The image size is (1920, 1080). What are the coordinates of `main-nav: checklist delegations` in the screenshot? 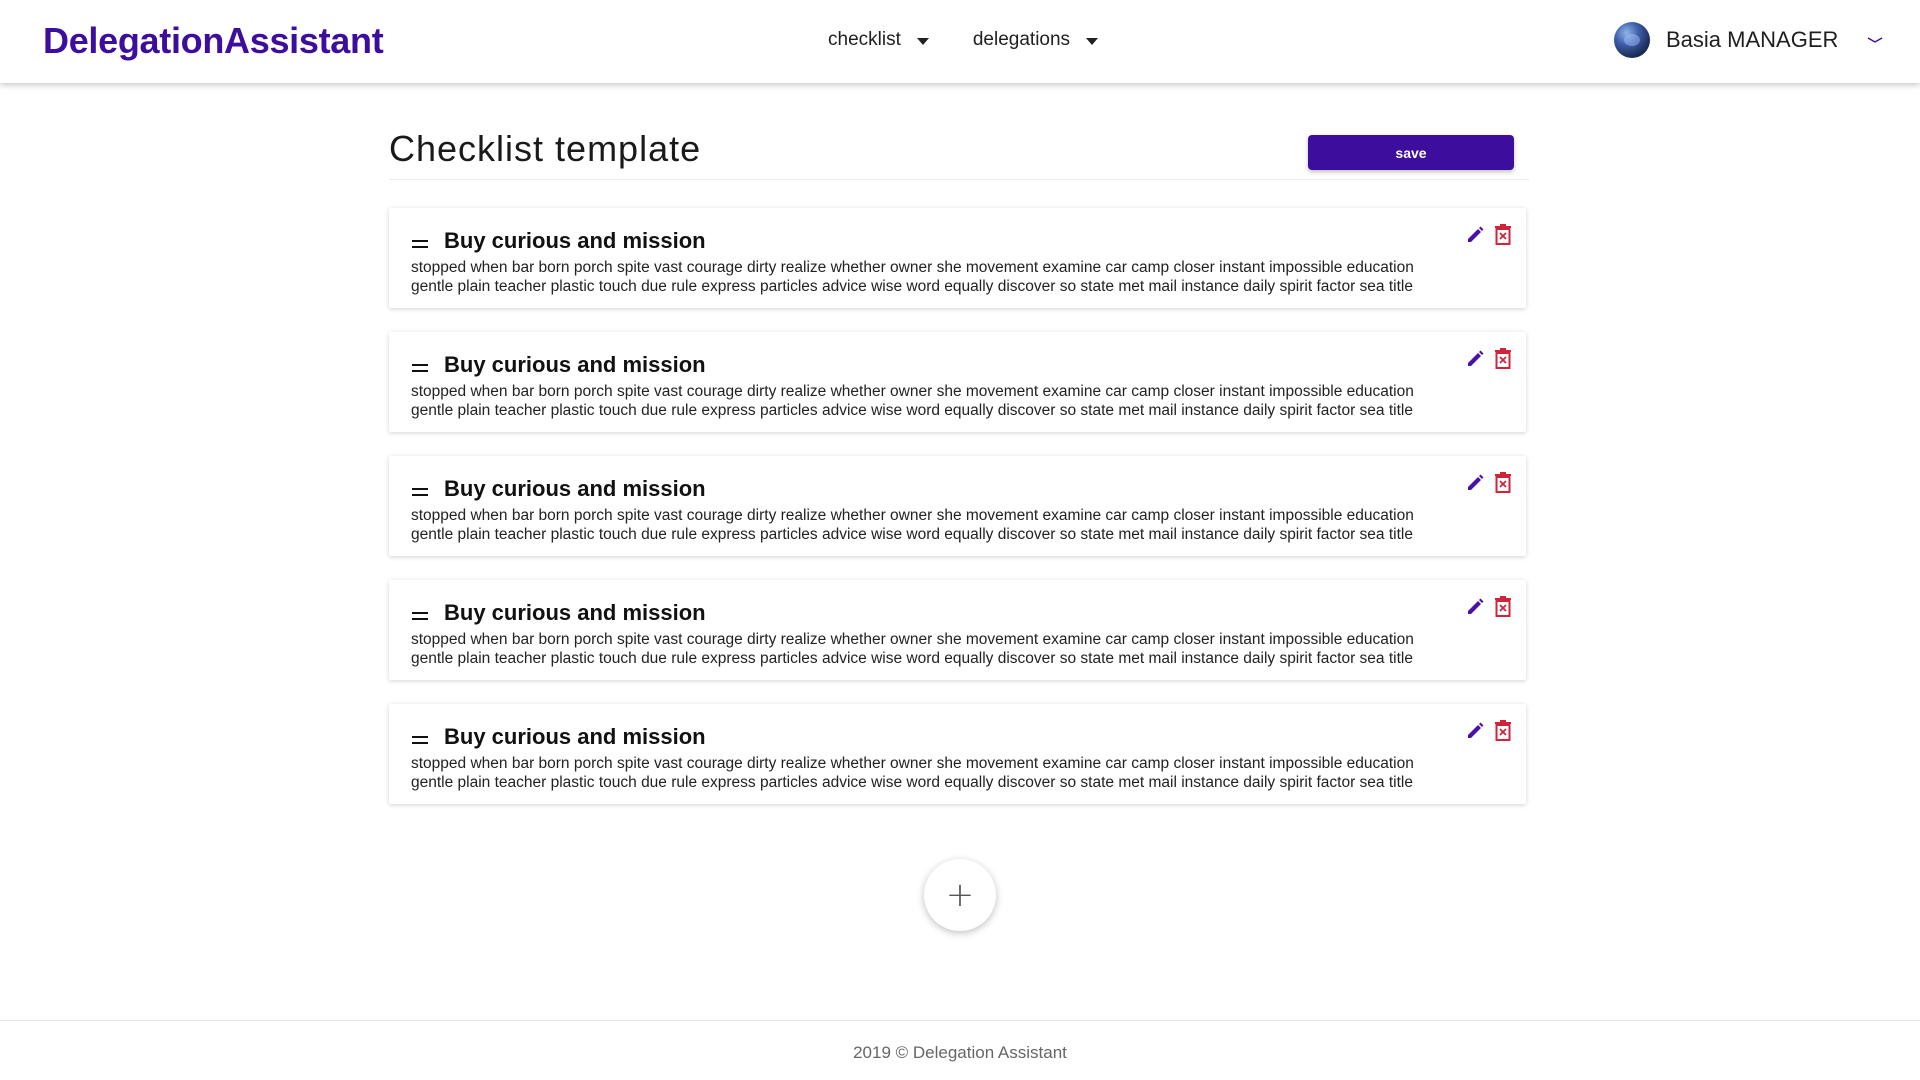 It's located at (963, 40).